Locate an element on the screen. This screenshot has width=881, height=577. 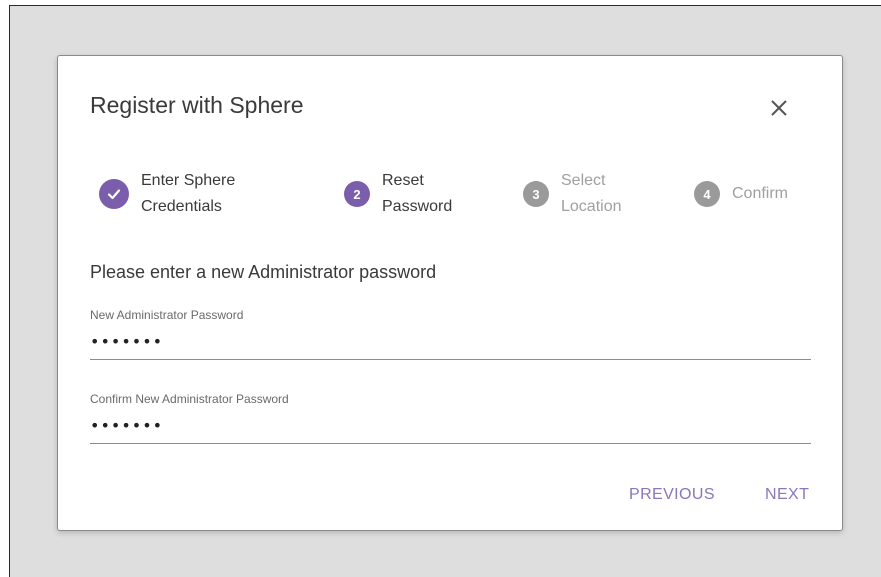
step-4-label: Confirm is located at coordinates (760, 193).